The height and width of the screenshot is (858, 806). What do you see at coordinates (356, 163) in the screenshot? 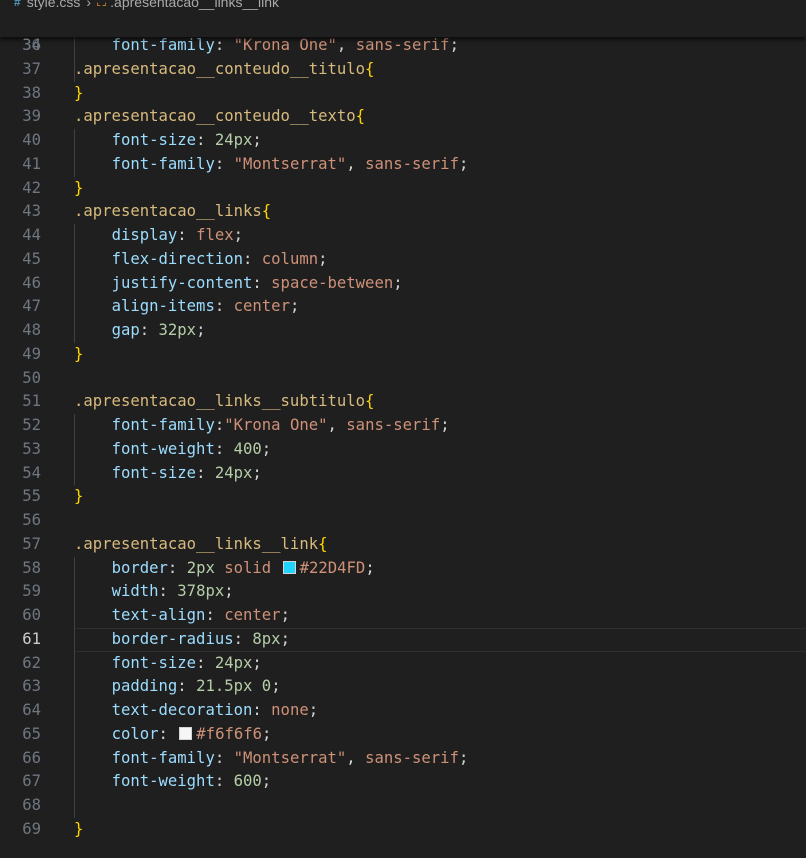
I see `code-token: ,` at bounding box center [356, 163].